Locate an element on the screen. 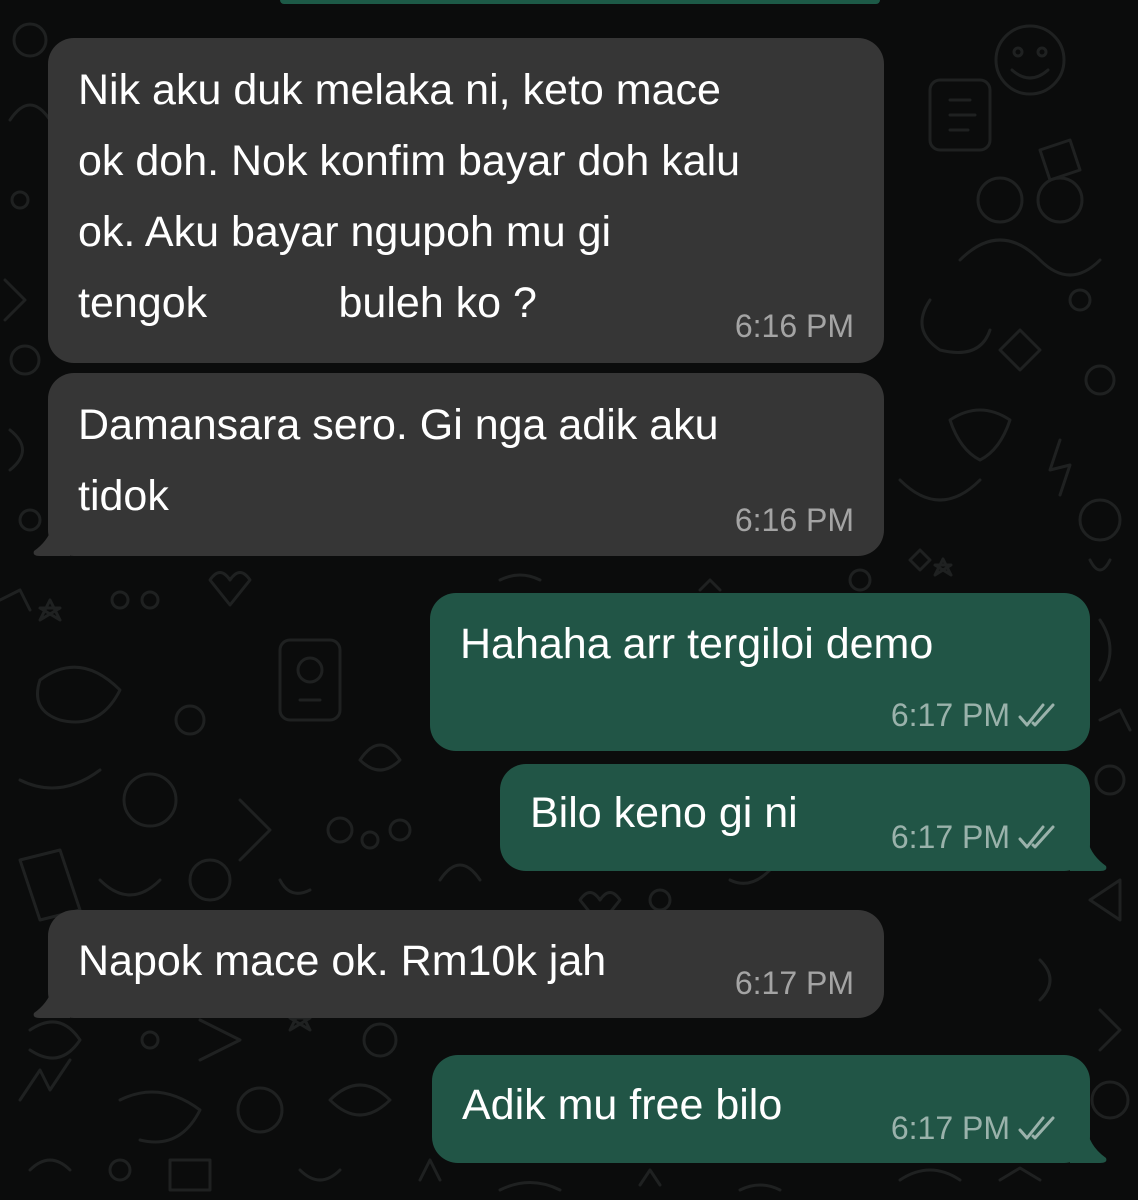 The image size is (1138, 1200). message-outgoing: Adik mu free bilo 6:17 PM is located at coordinates (761, 1109).